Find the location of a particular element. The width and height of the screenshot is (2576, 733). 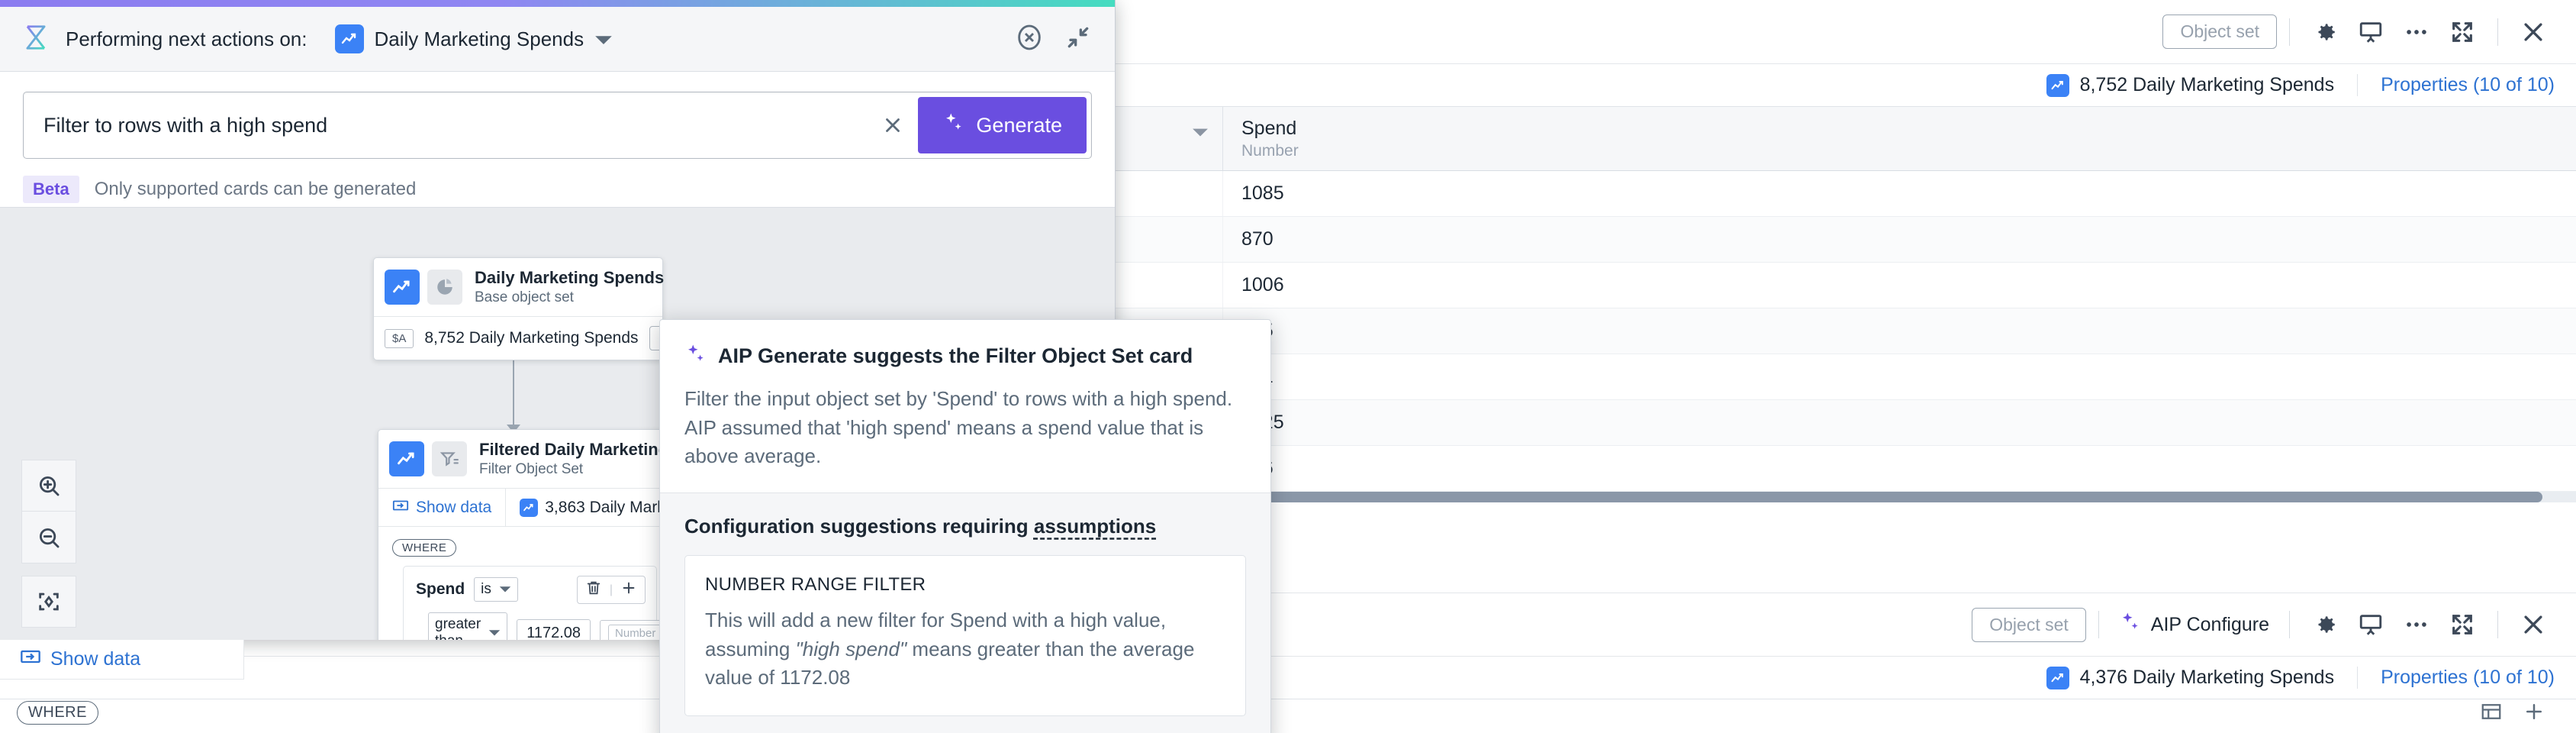

properties-link-top: Properties (10 of 10) is located at coordinates (2456, 85).